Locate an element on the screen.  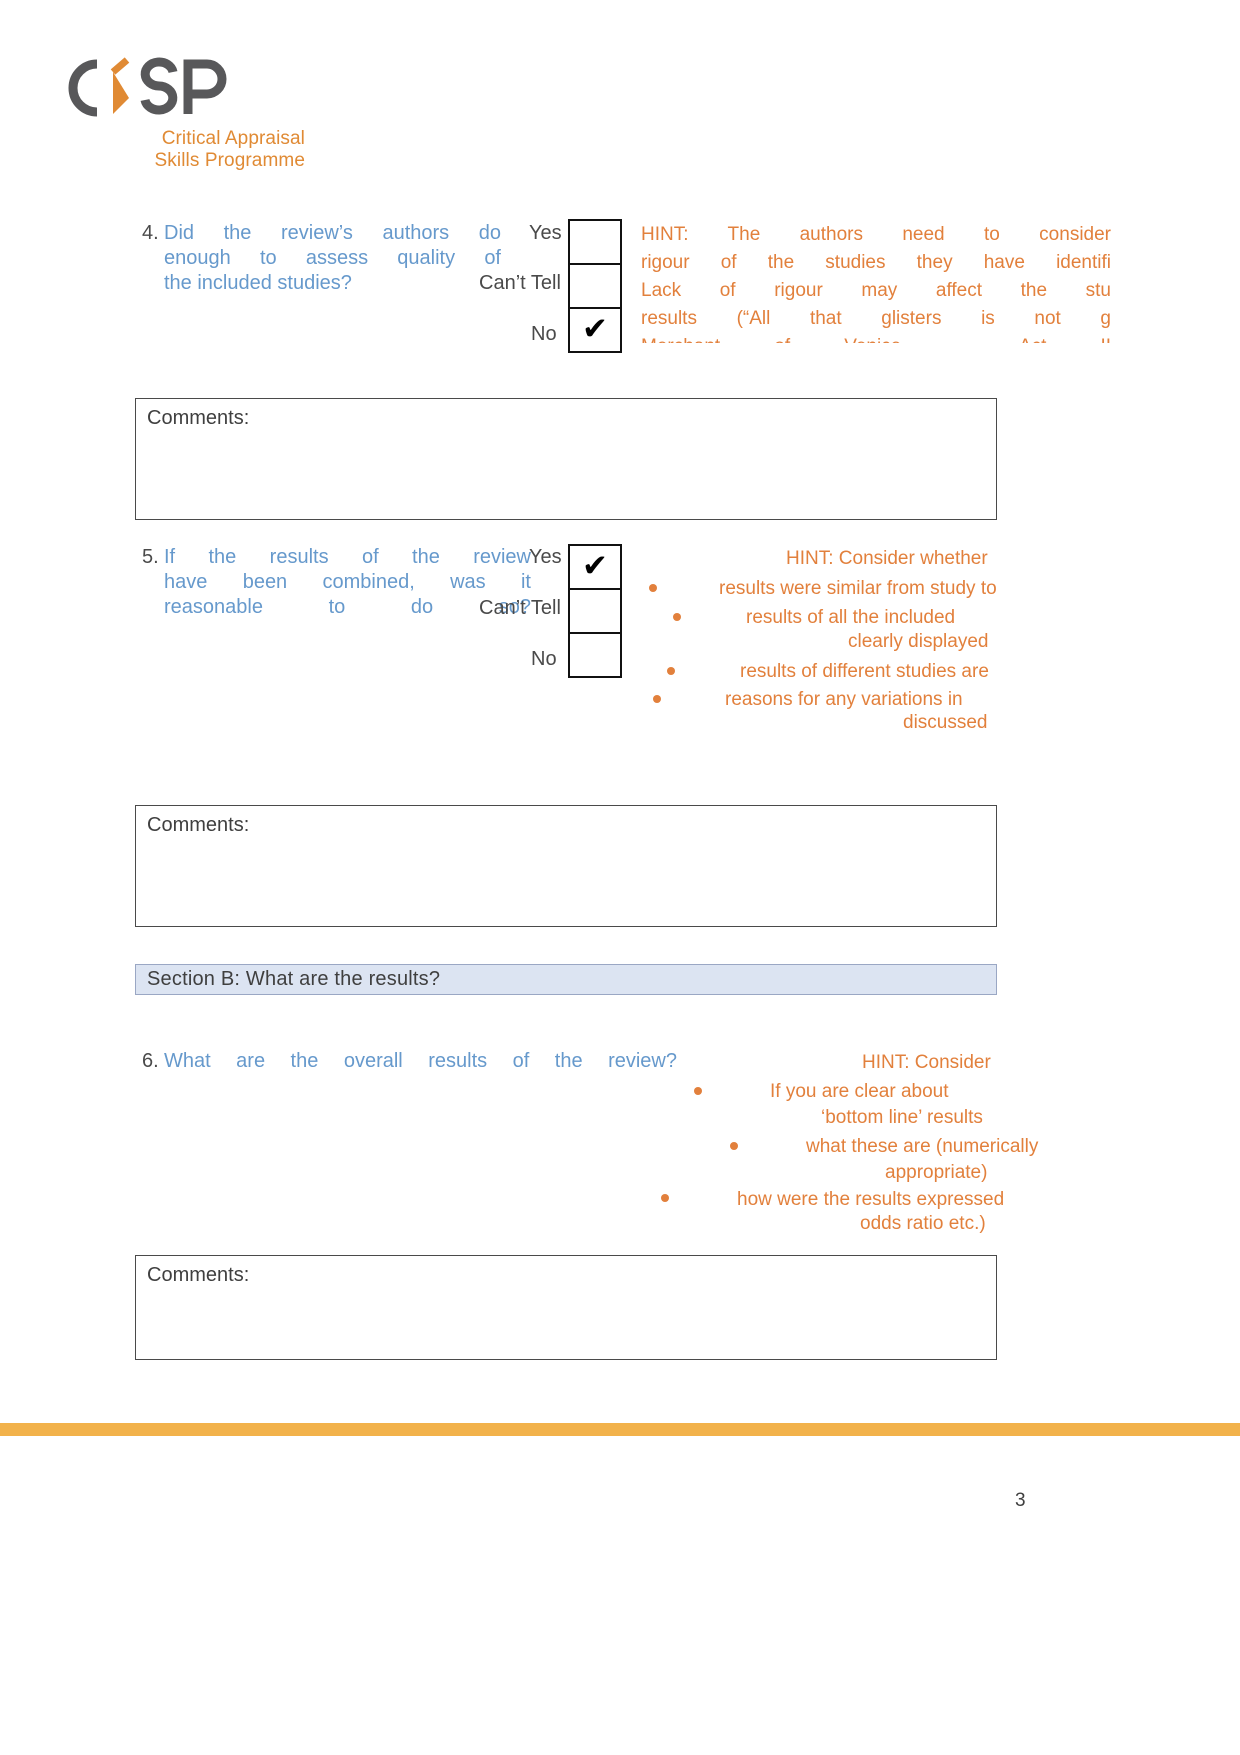
question-4-comments-label: Comments: is located at coordinates (198, 418).